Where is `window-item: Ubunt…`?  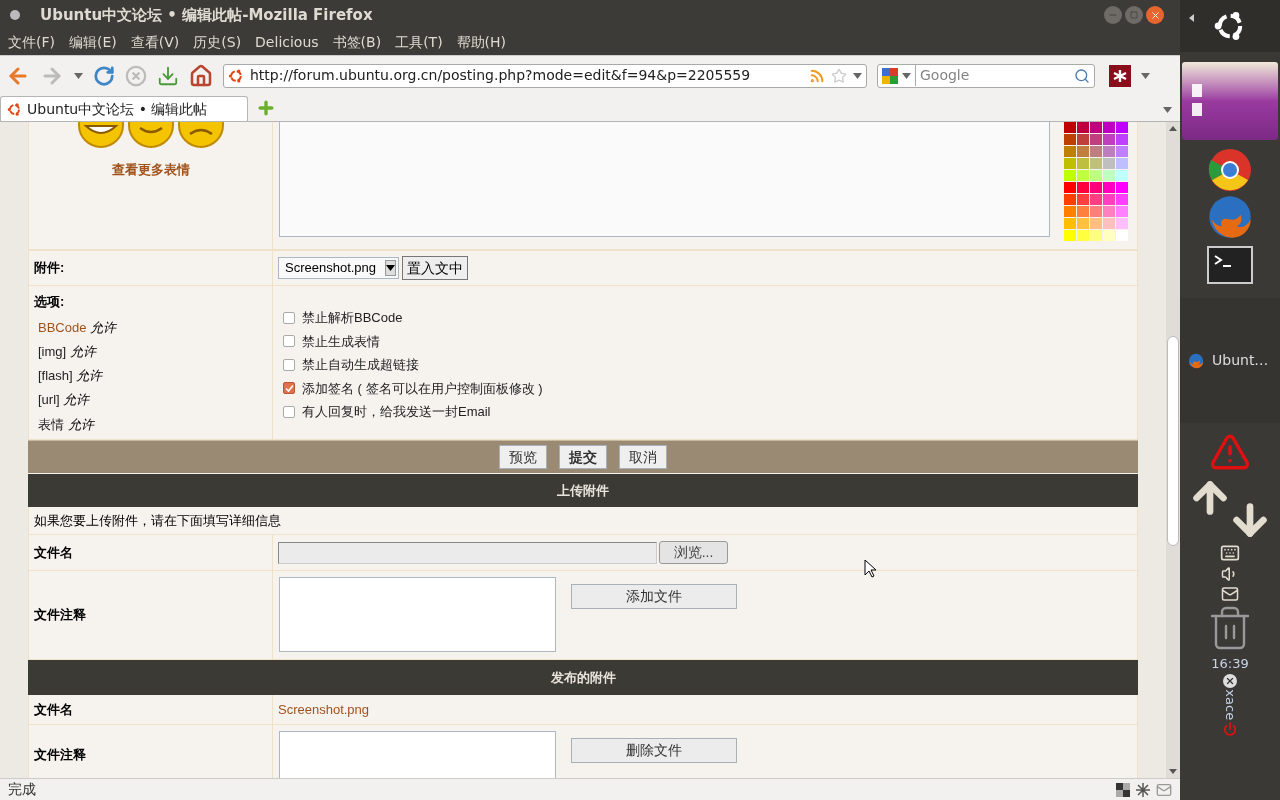 window-item: Ubunt… is located at coordinates (1230, 360).